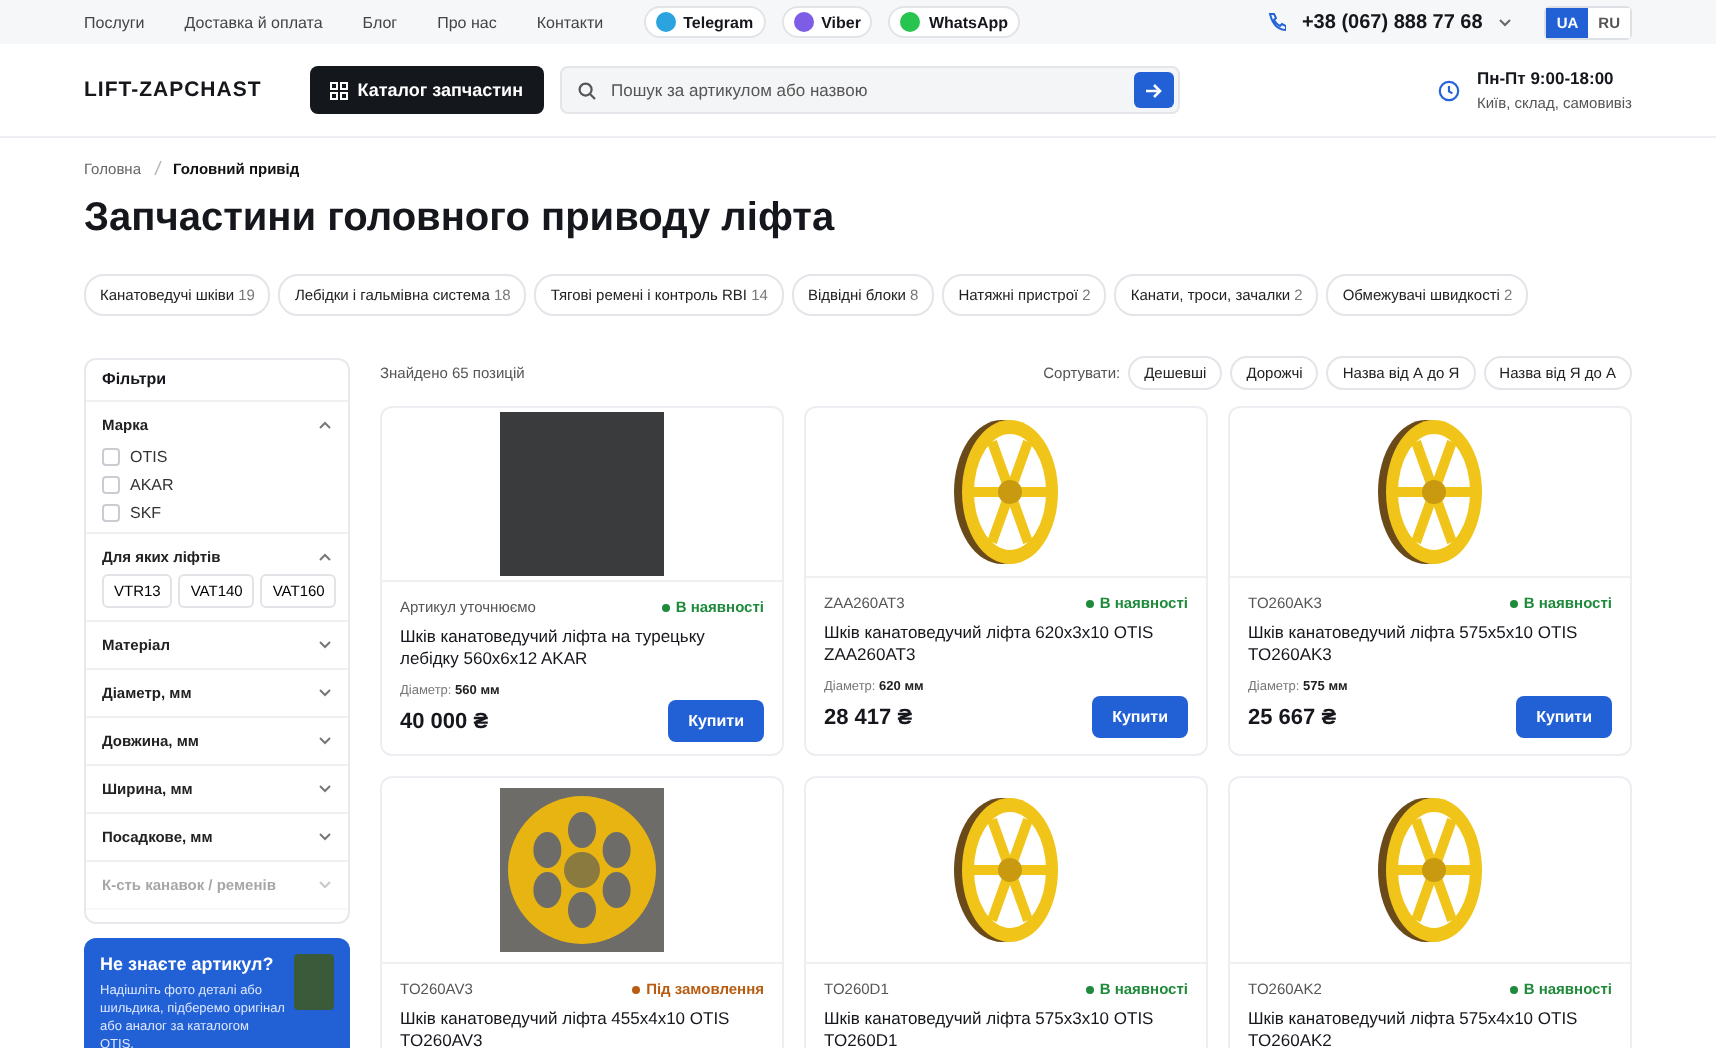  What do you see at coordinates (868, 717) in the screenshot?
I see `product-price: 28 417 ₴` at bounding box center [868, 717].